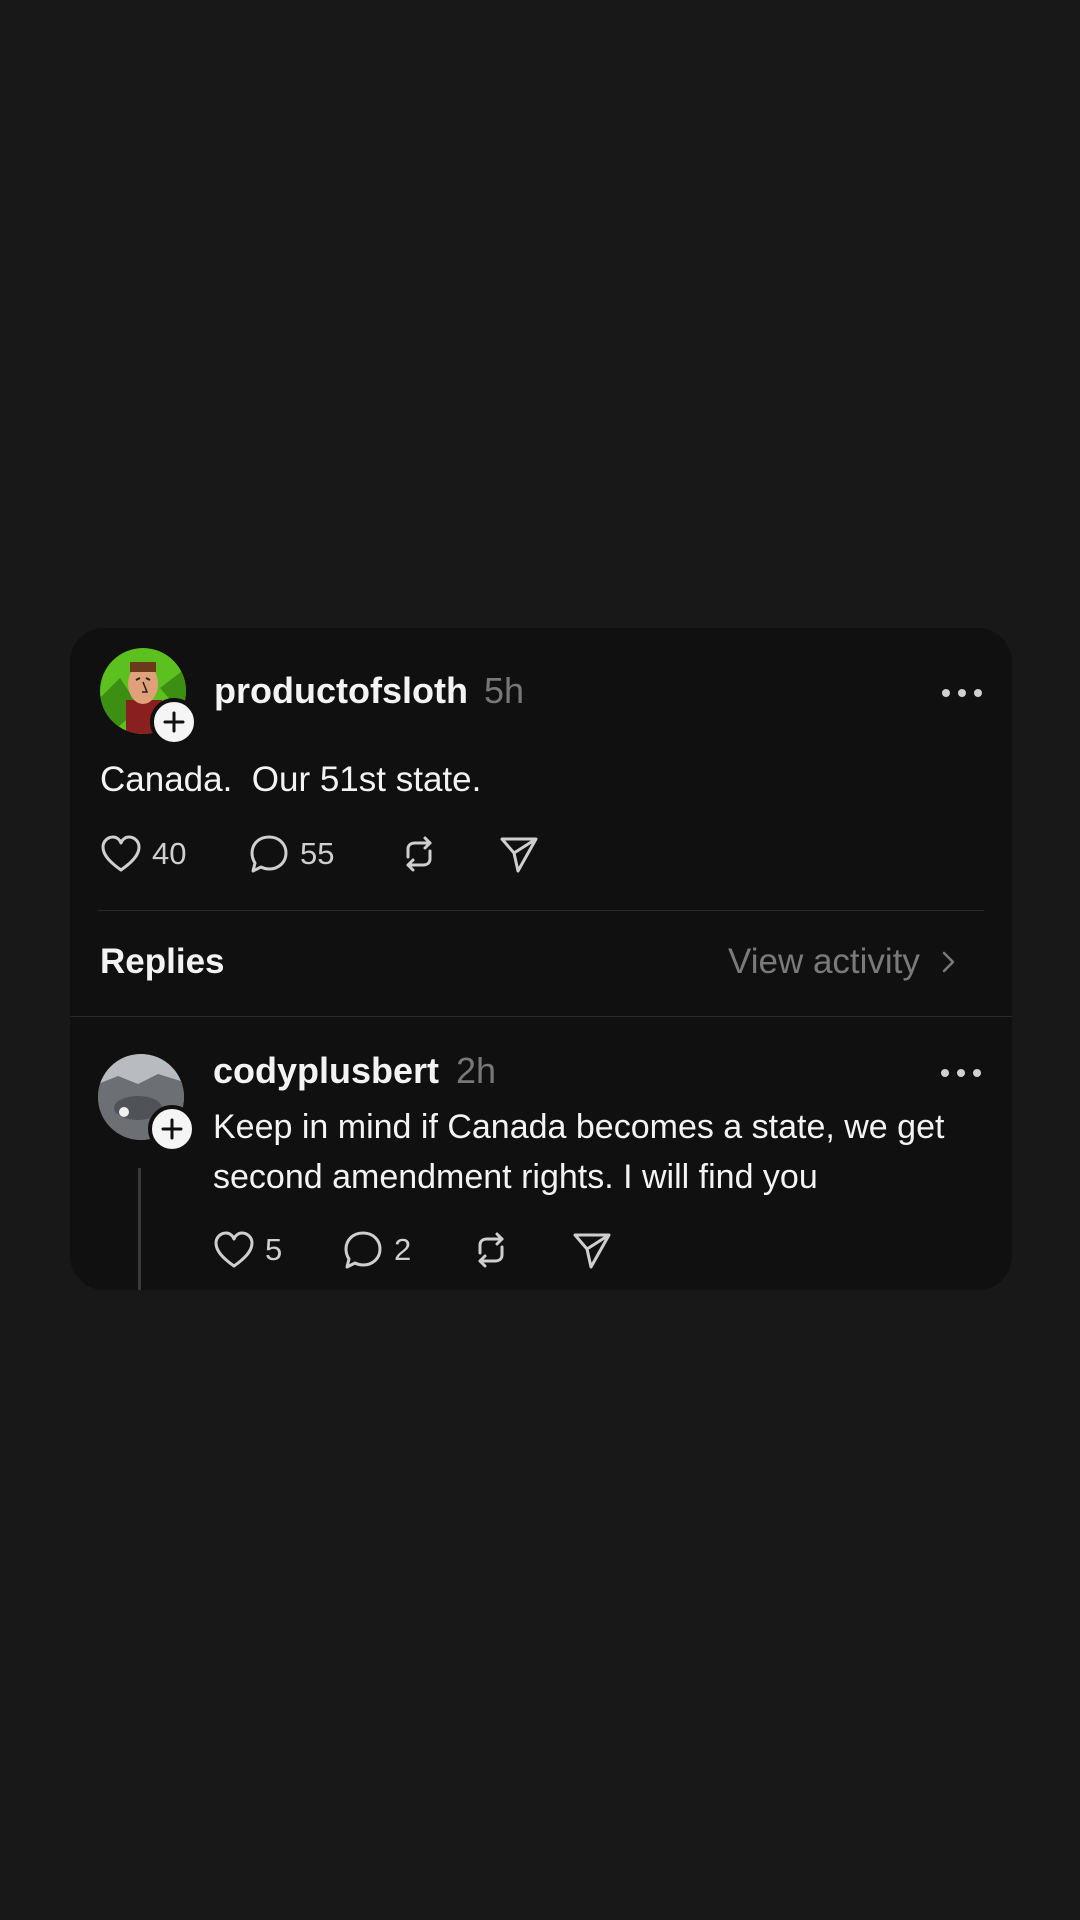 The image size is (1080, 1920). What do you see at coordinates (961, 1073) in the screenshot?
I see `reply-more-options-icon` at bounding box center [961, 1073].